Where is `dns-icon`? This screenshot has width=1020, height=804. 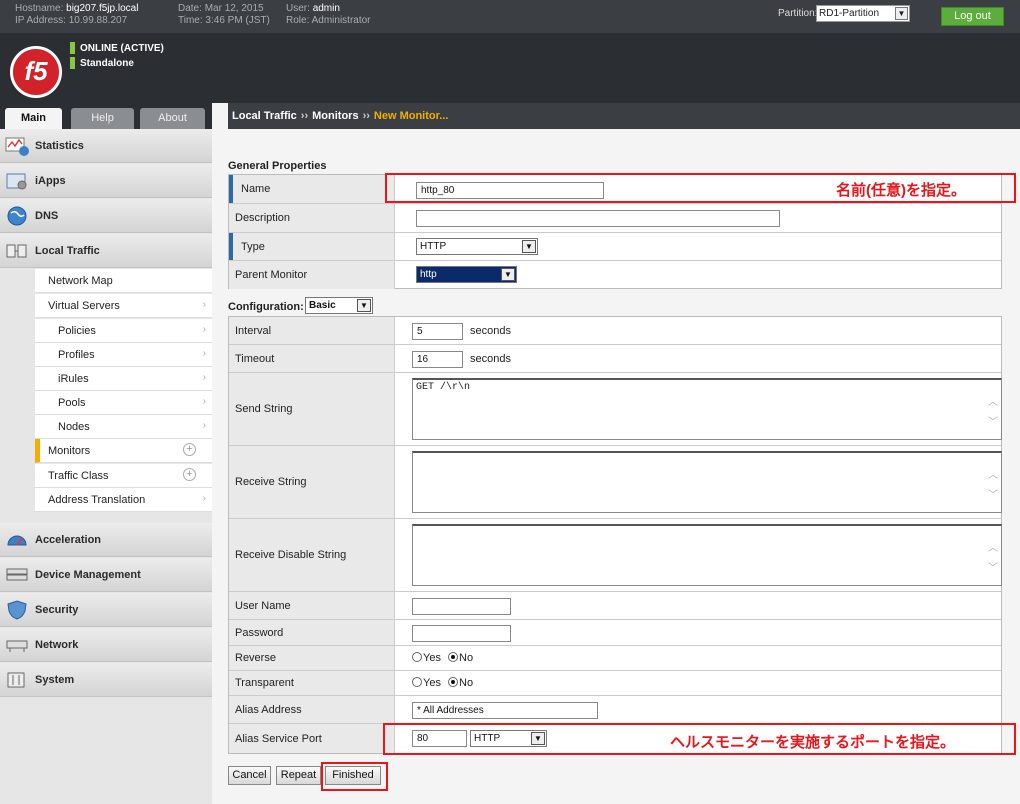 dns-icon is located at coordinates (17, 216).